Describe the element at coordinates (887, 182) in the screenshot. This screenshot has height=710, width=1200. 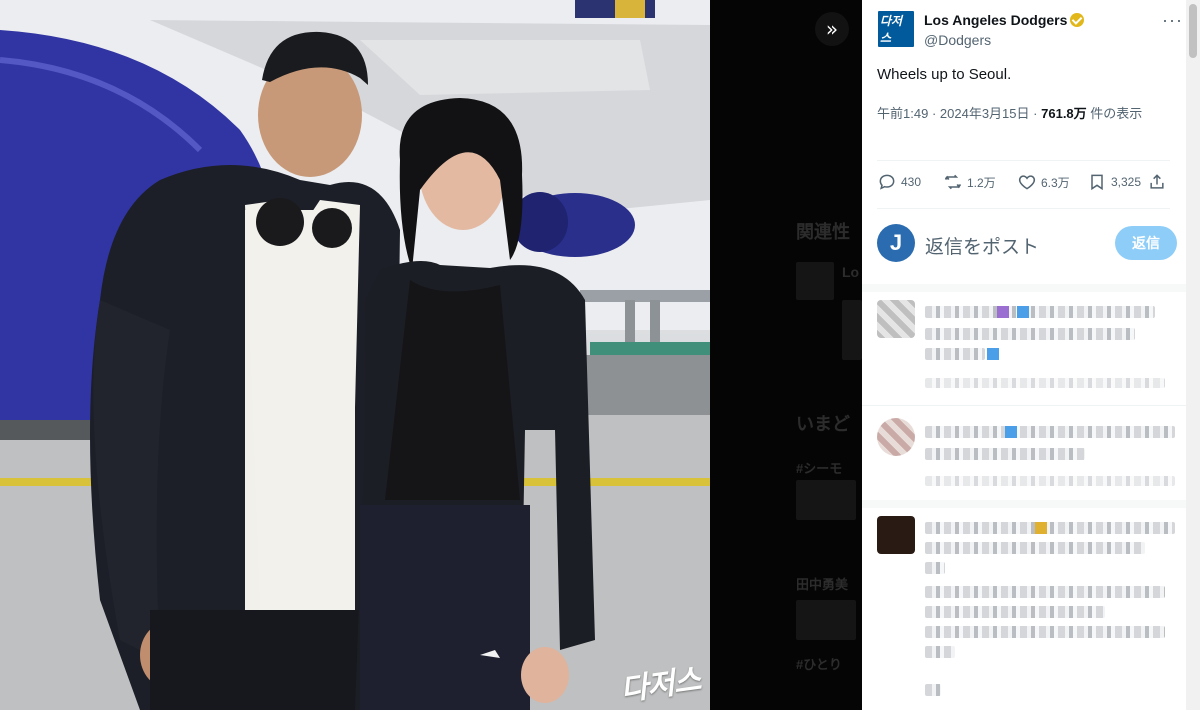
I see `reply-icon` at that location.